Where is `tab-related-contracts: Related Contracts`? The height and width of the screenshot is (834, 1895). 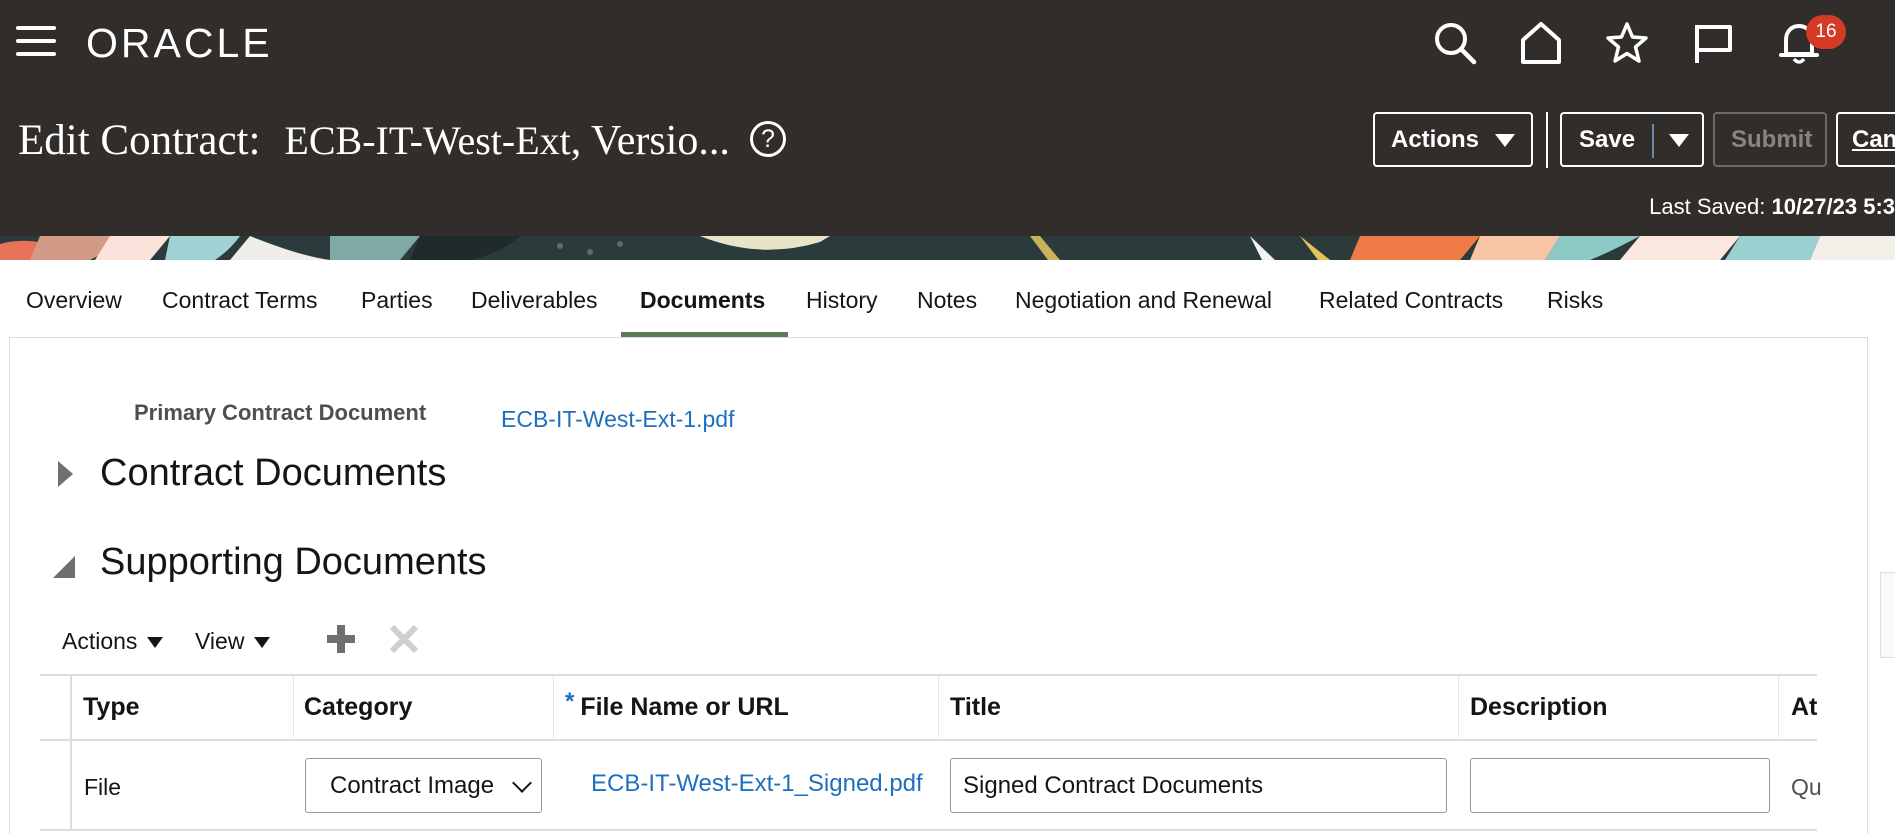
tab-related-contracts: Related Contracts is located at coordinates (1411, 309).